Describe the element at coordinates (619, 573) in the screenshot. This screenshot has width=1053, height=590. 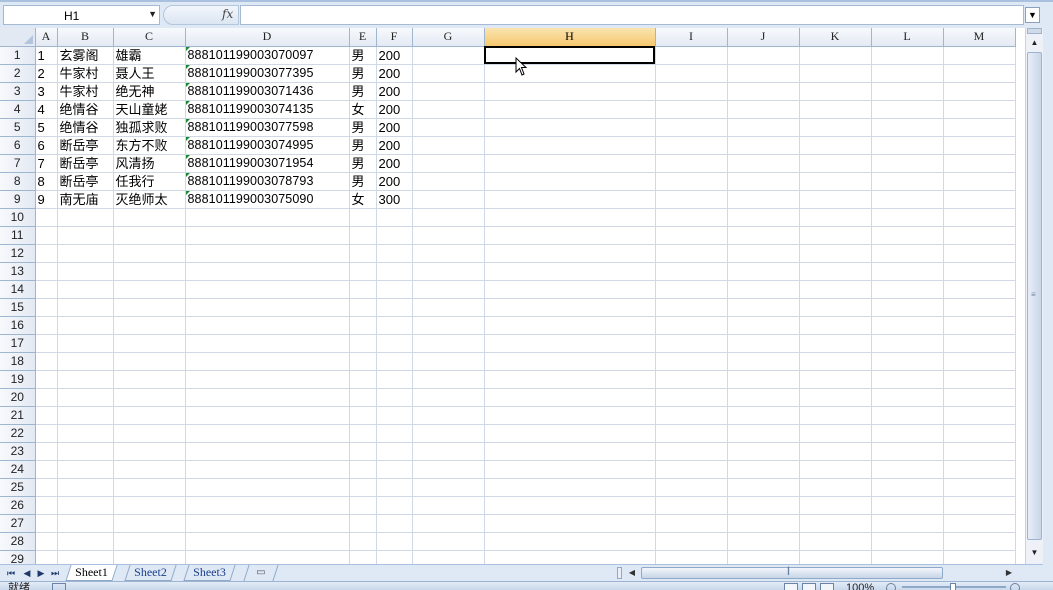
I see `tab-split-box` at that location.